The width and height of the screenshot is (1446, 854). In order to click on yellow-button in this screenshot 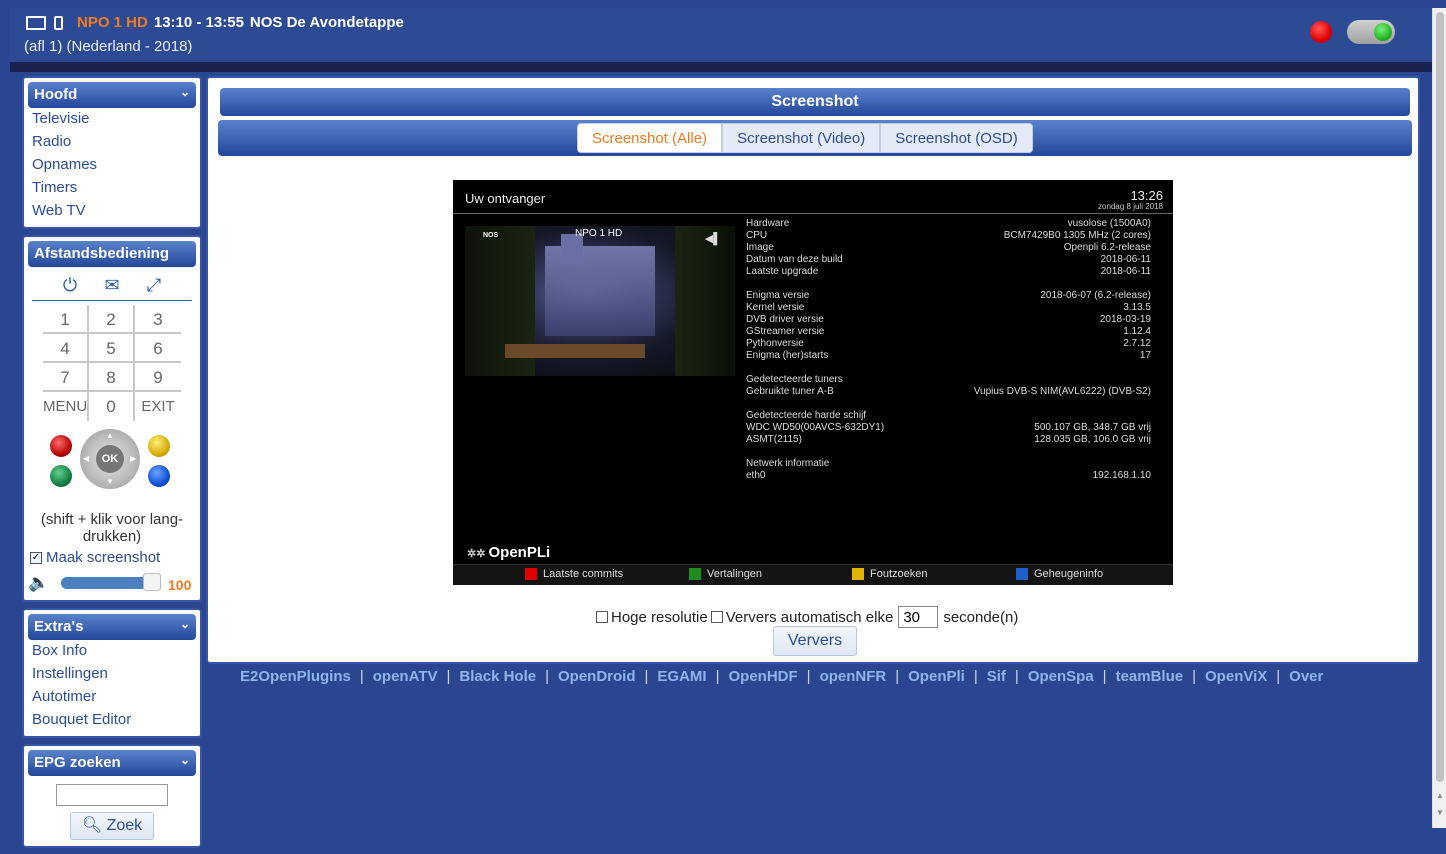, I will do `click(159, 446)`.